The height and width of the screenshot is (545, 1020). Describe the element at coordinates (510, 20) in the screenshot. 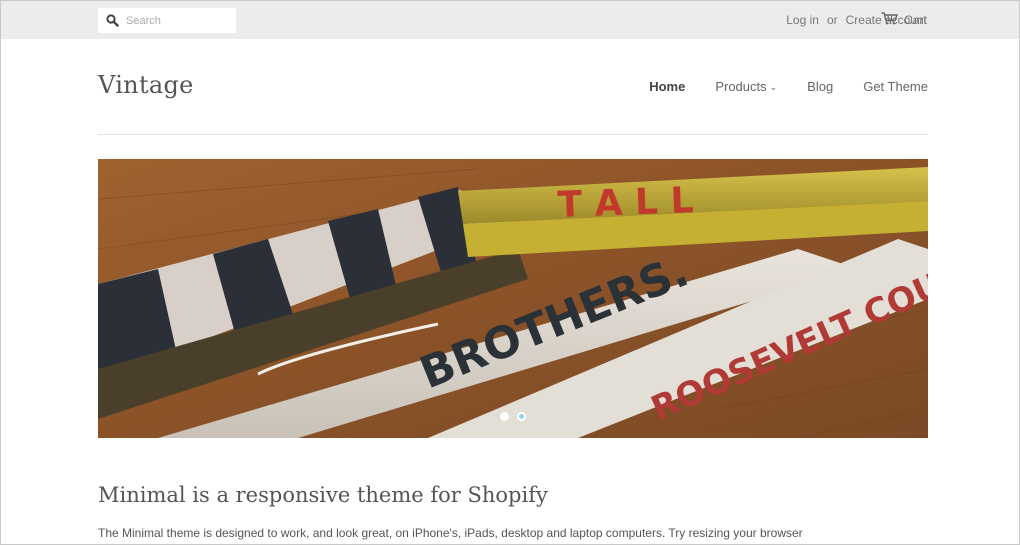

I see `top-bar: Log in or Create account Cart` at that location.